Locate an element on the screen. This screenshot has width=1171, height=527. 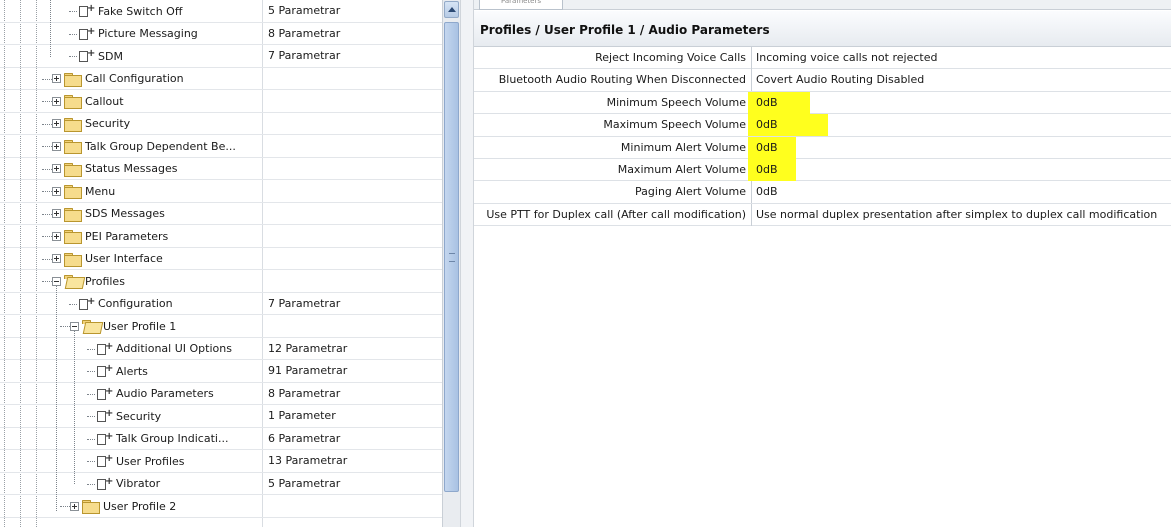
parameter-value: Incoming voice calls not rejected is located at coordinates (844, 58).